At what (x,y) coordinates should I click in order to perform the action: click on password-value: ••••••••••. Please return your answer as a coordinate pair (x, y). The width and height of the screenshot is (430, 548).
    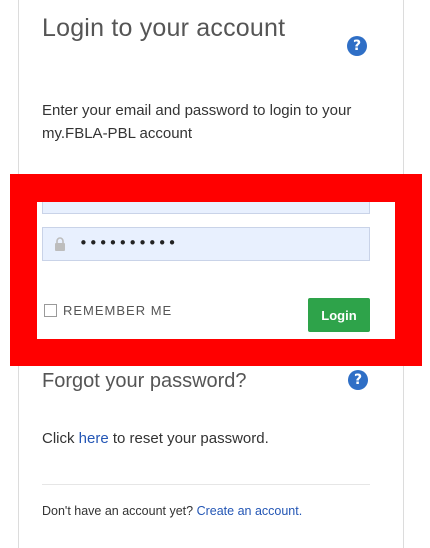
    Looking at the image, I should click on (128, 243).